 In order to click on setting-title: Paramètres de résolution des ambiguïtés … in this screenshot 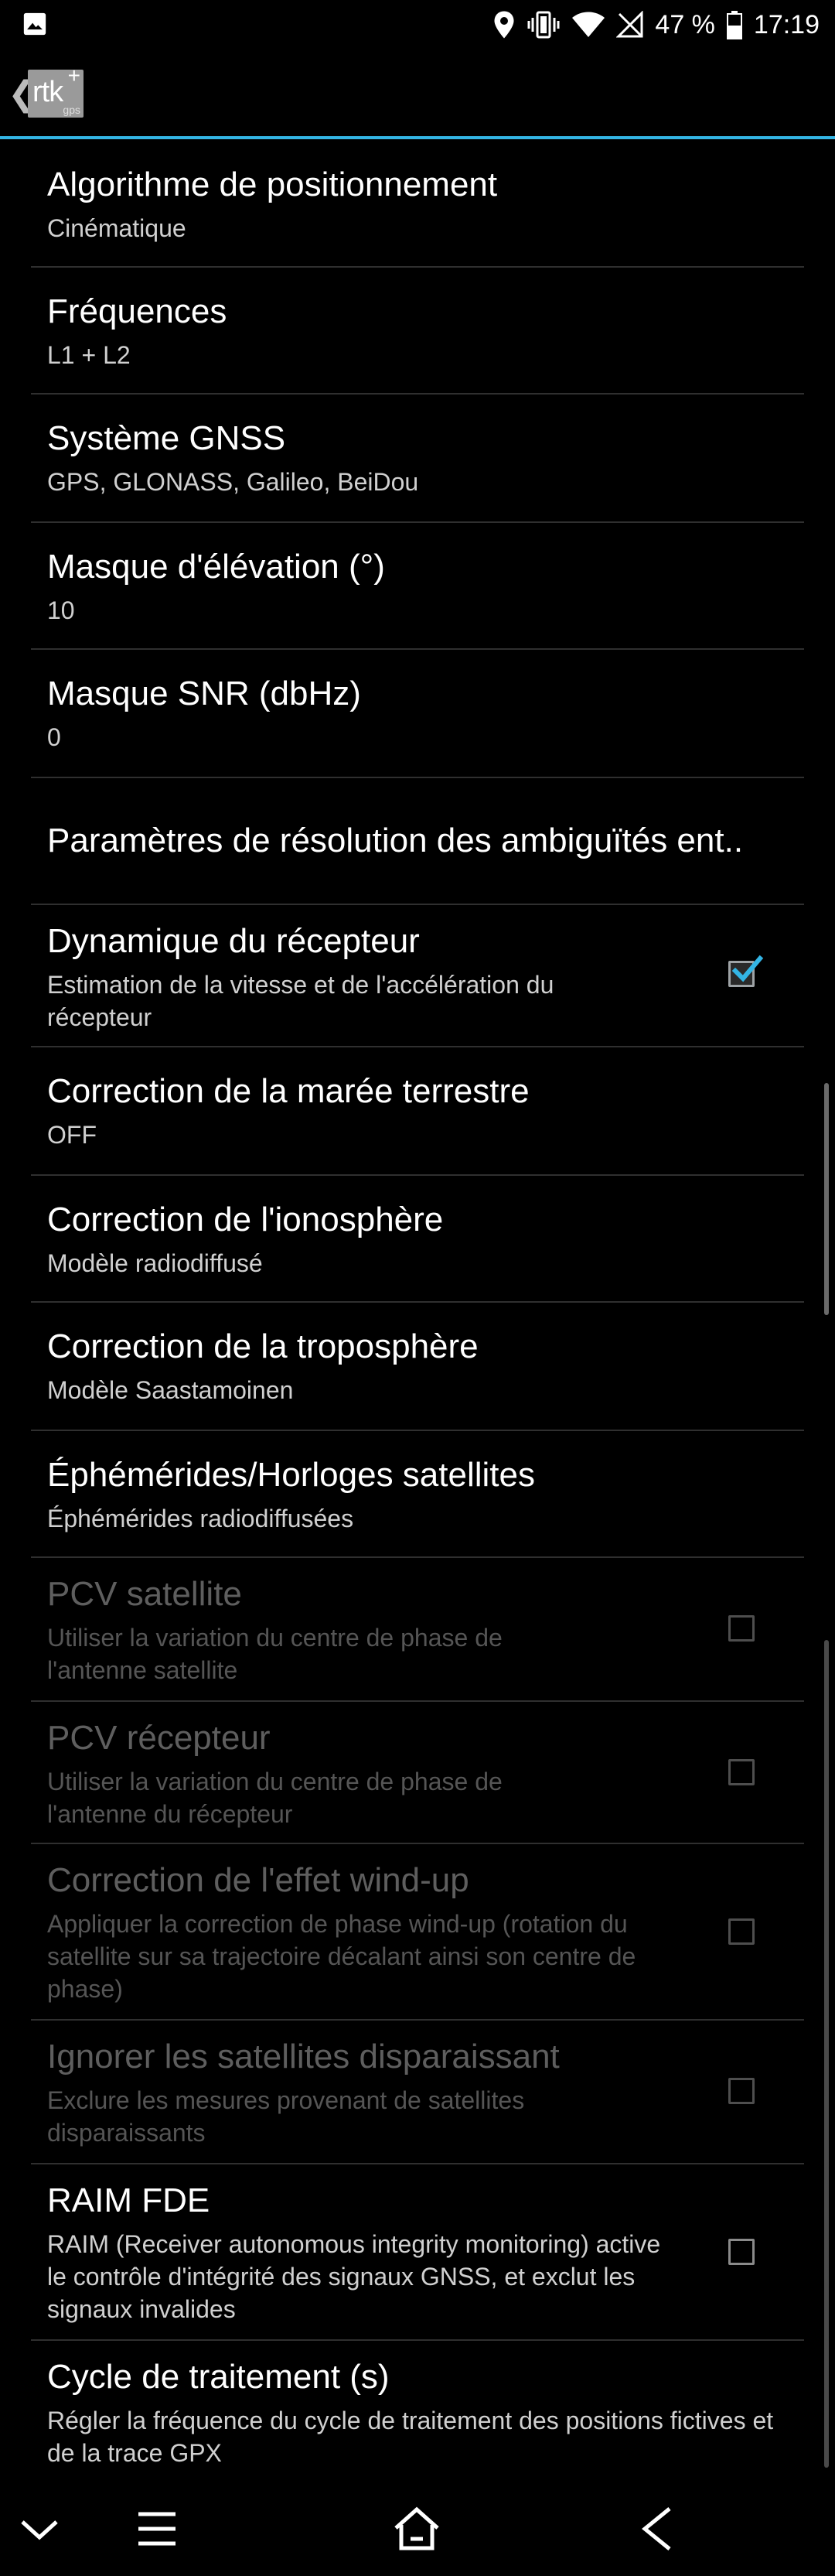, I will do `click(395, 840)`.